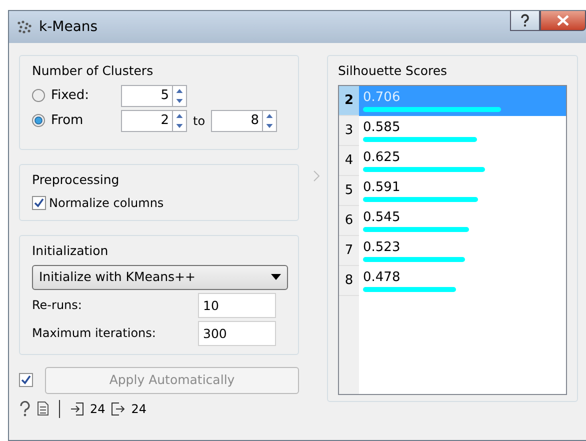 This screenshot has height=441, width=586. Describe the element at coordinates (276, 277) in the screenshot. I see `dropdown-arrow-icon` at that location.